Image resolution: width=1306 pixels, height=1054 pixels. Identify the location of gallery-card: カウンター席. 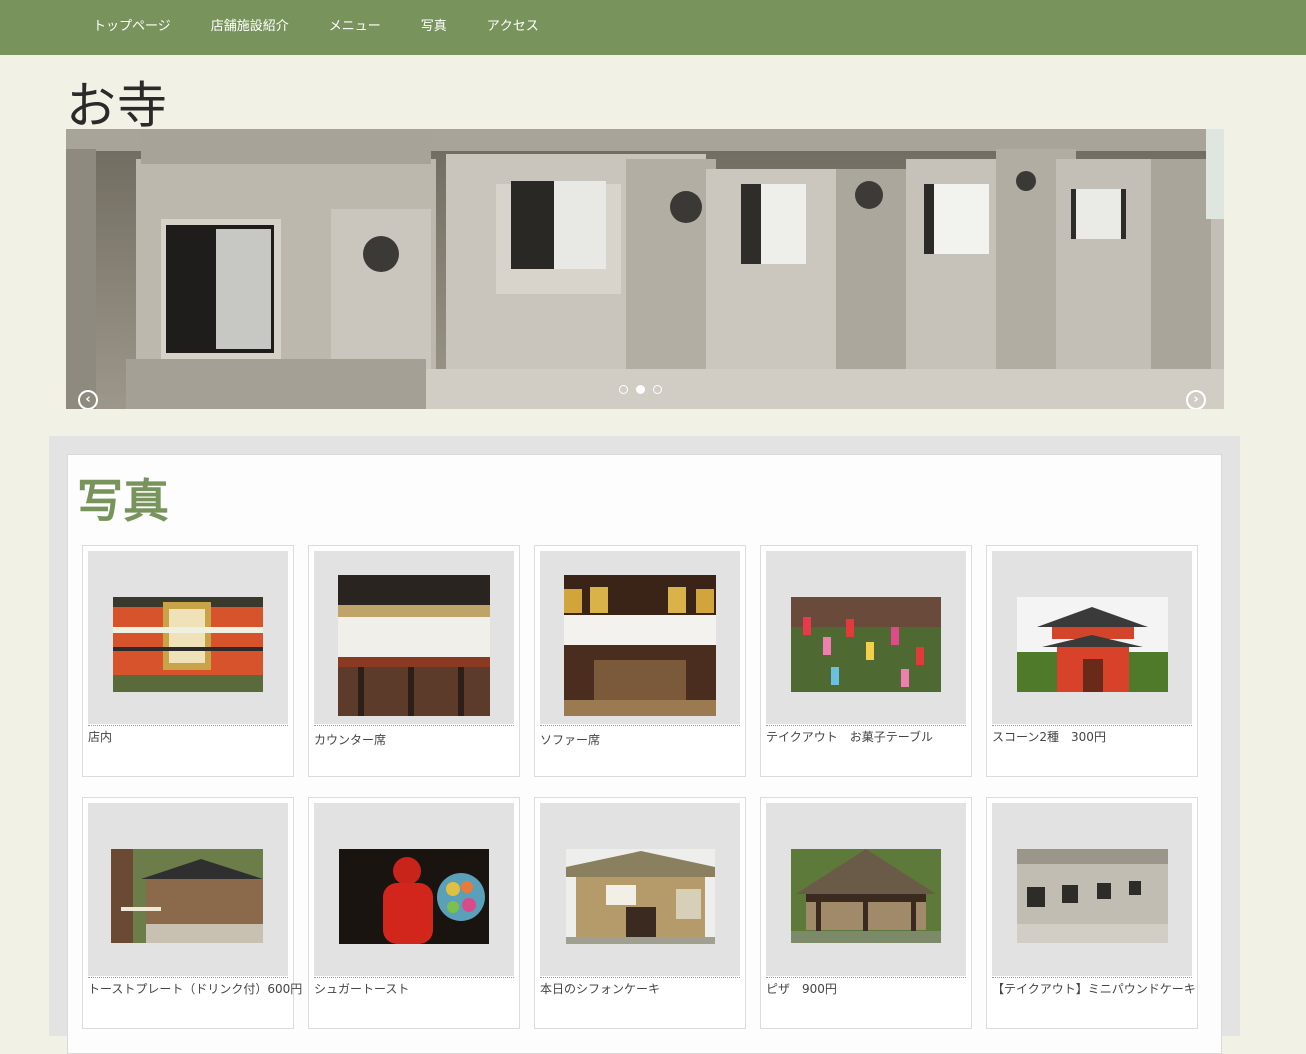
(414, 661).